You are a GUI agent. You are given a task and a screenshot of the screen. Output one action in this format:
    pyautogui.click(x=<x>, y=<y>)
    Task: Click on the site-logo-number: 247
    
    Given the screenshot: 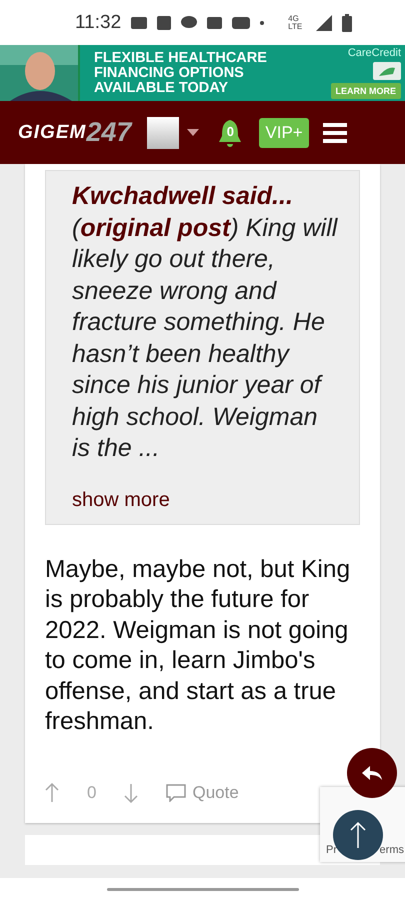 What is the action you would take?
    pyautogui.click(x=109, y=132)
    